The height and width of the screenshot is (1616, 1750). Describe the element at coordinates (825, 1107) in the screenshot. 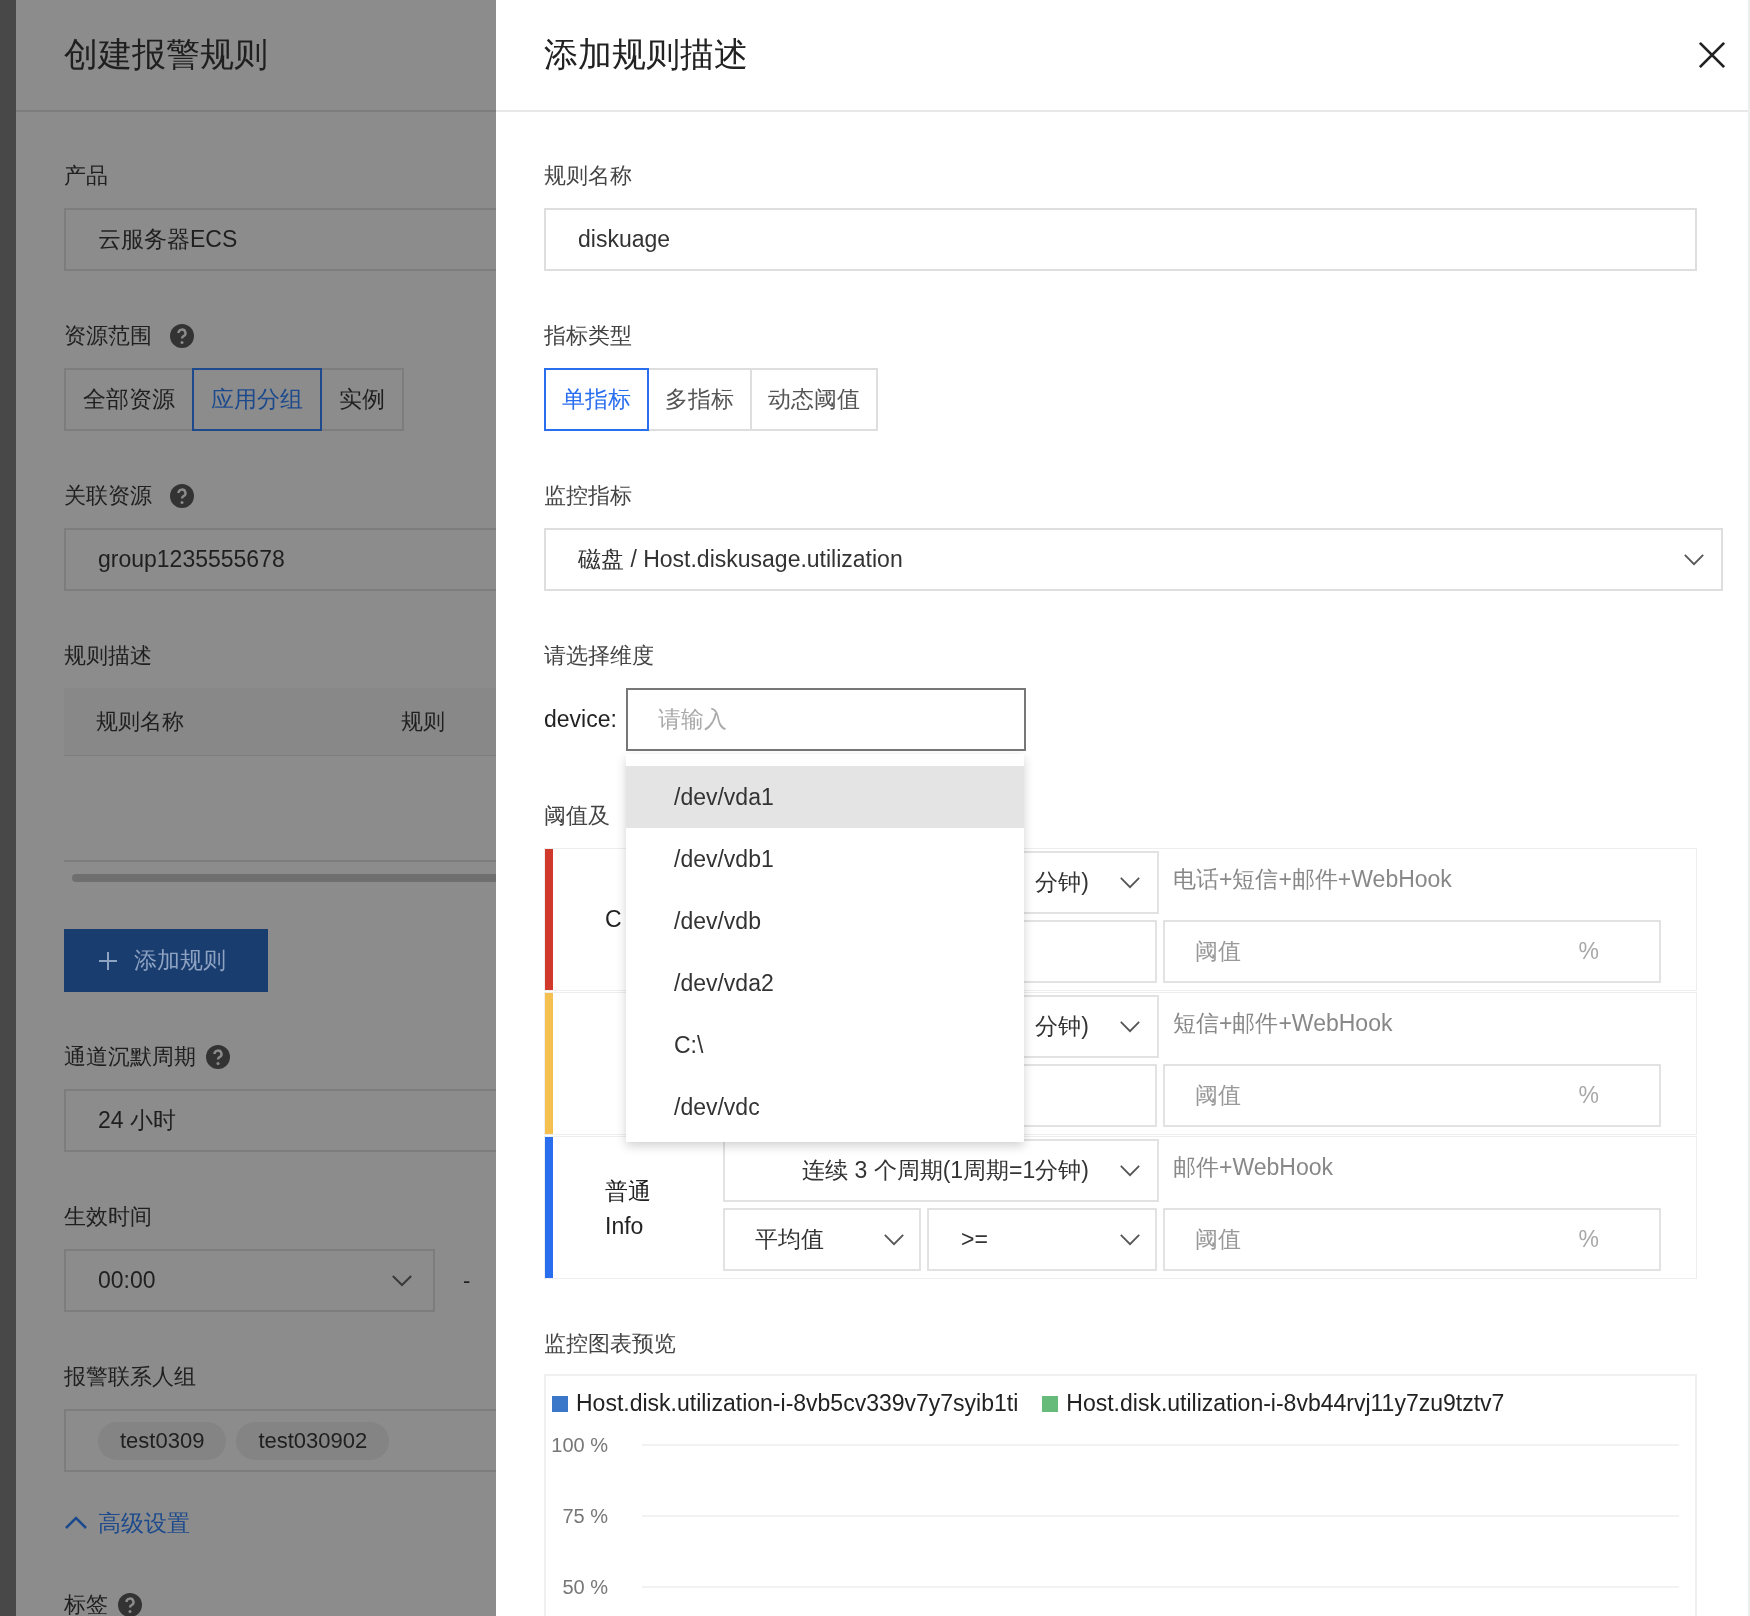

I see `dropdown-option: /dev/vdc` at that location.